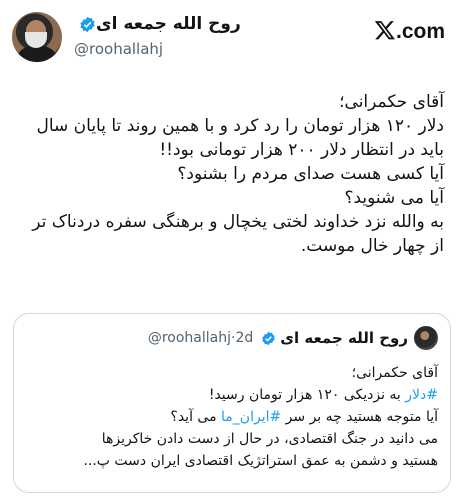 Image resolution: width=463 pixels, height=500 pixels. Describe the element at coordinates (421, 395) in the screenshot. I see `hashtag-link: #دلار` at that location.